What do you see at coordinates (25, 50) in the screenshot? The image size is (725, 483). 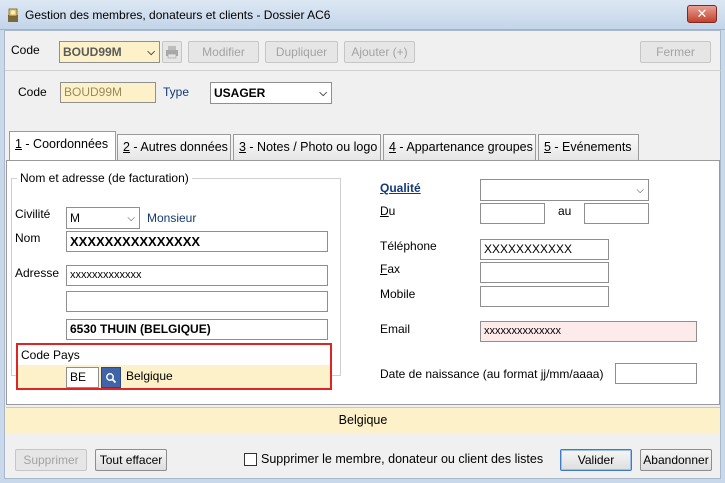 I see `toolbar-code-label: Code` at bounding box center [25, 50].